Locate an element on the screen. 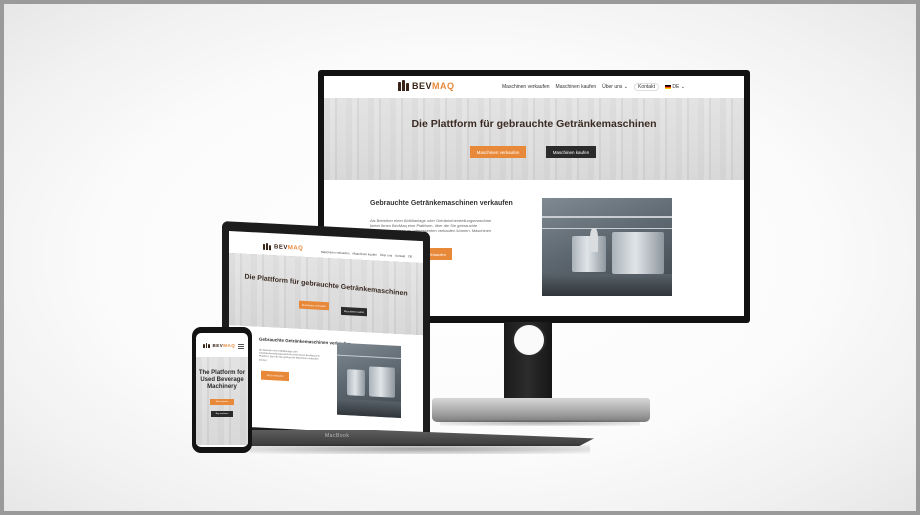 This screenshot has height=515, width=920. nav-link-about: Über uns is located at coordinates (386, 255).